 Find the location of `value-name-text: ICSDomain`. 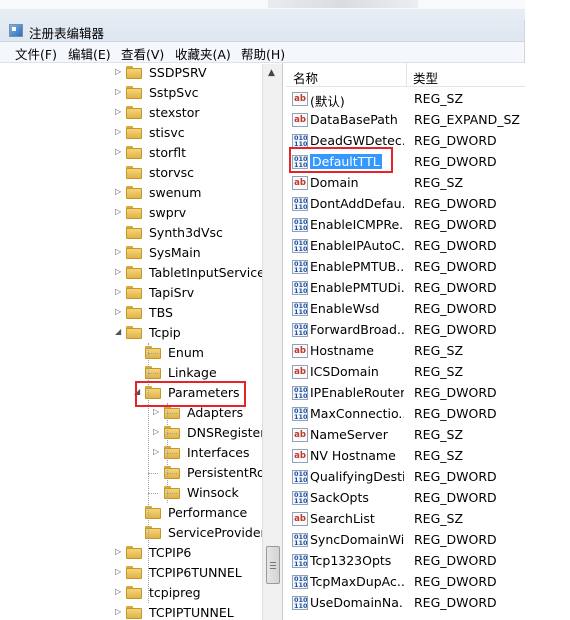

value-name-text: ICSDomain is located at coordinates (344, 371).